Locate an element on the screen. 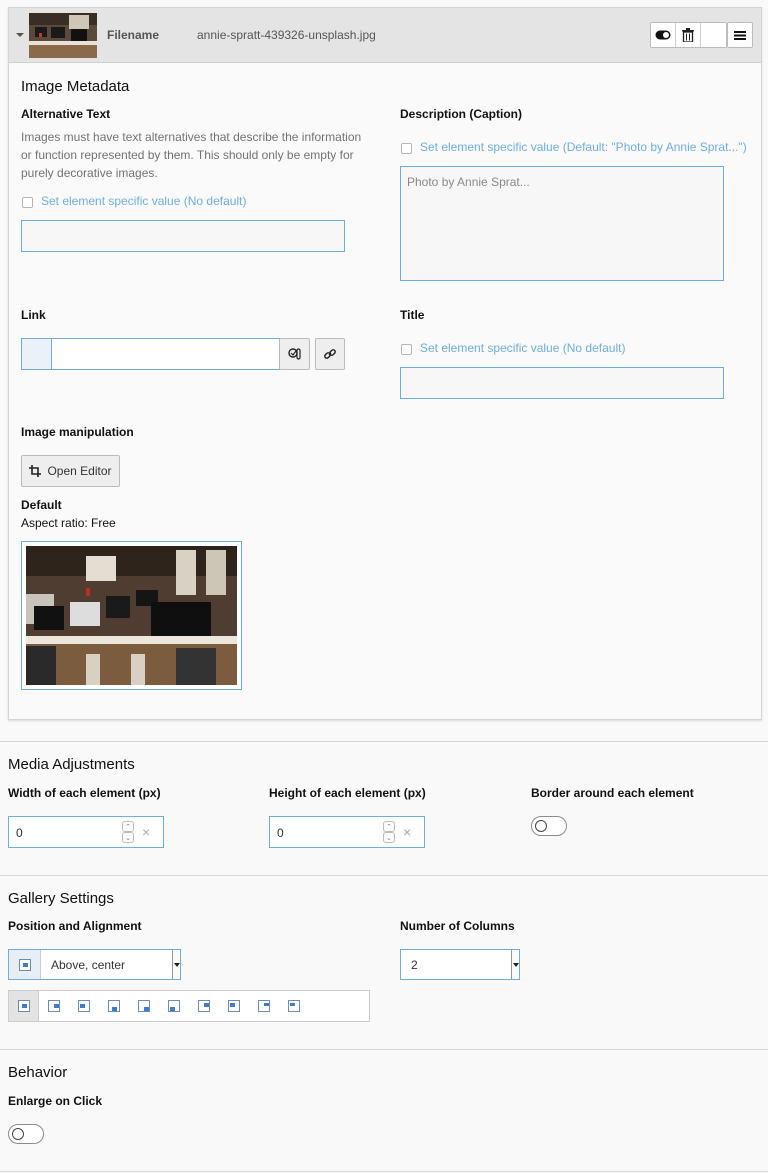 The width and height of the screenshot is (768, 1174). position-select-icon-box is located at coordinates (25, 964).